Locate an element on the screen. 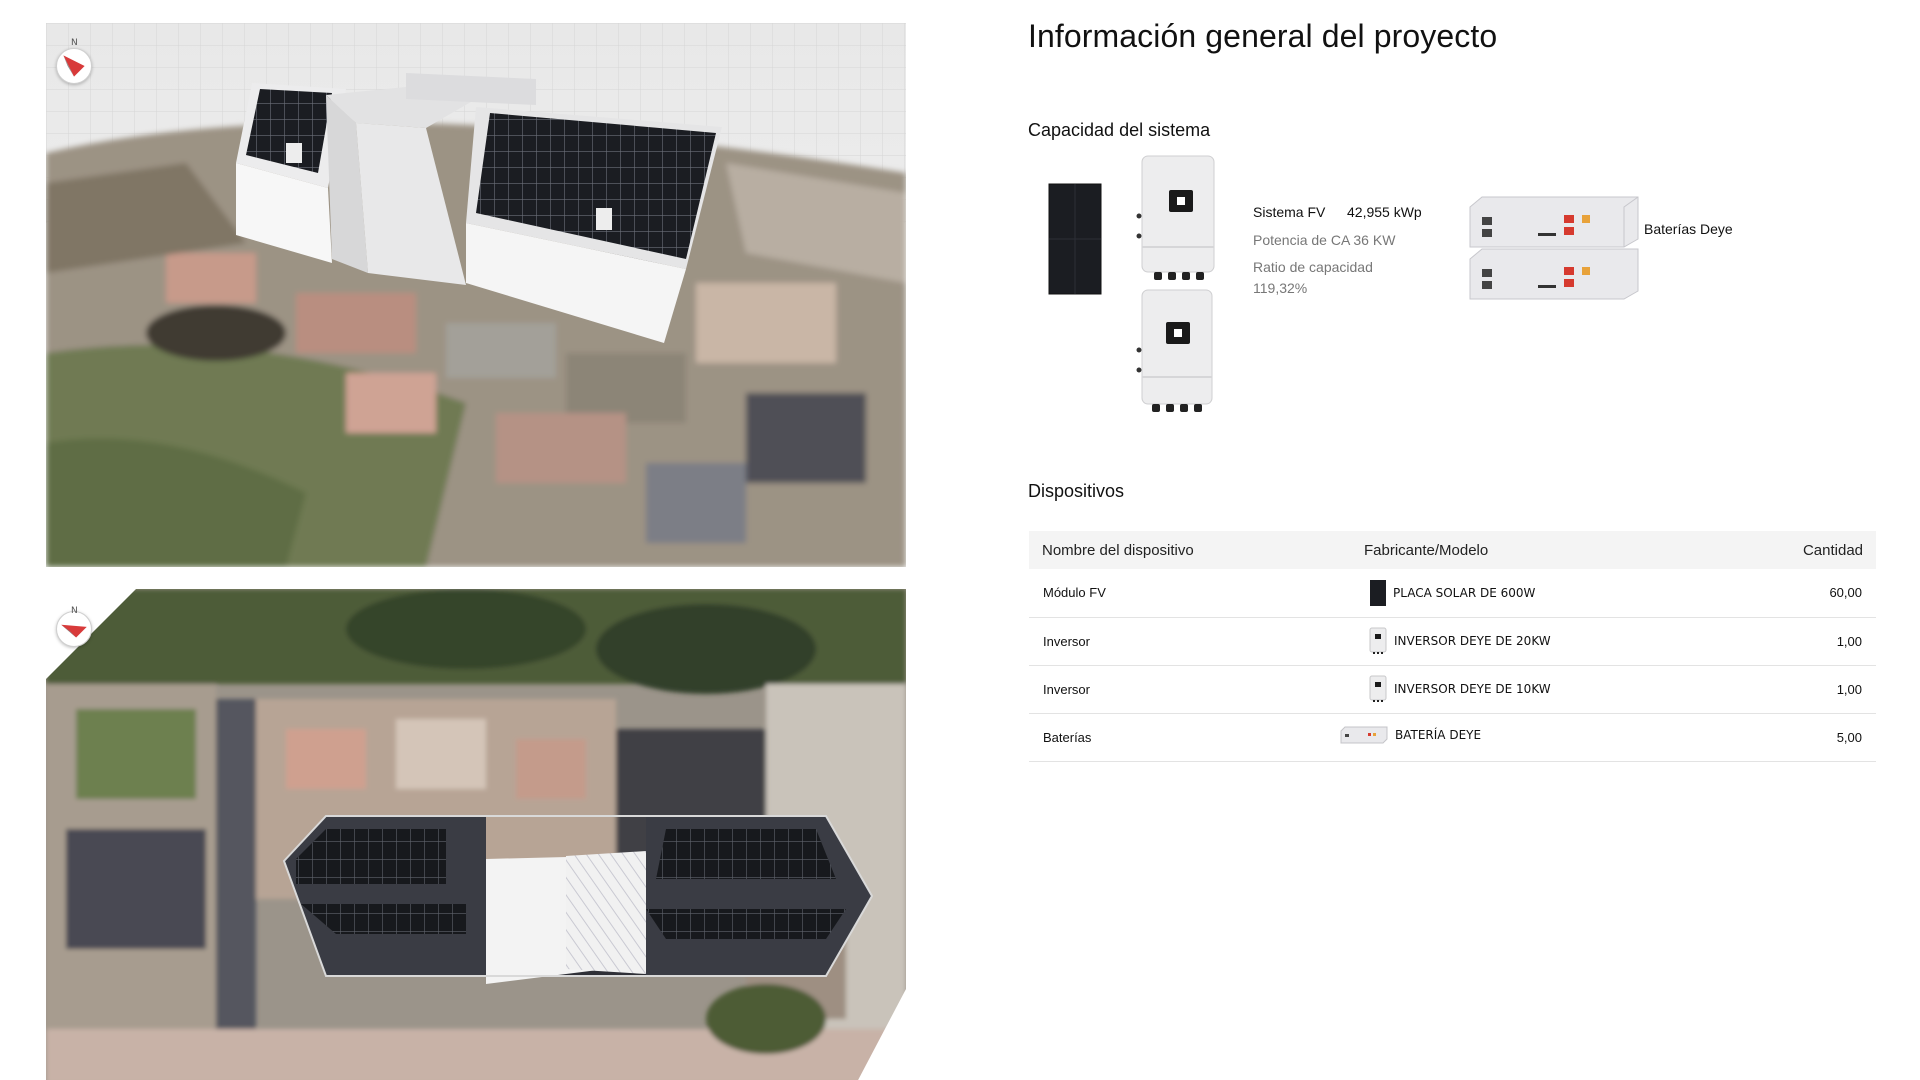 The width and height of the screenshot is (1920, 1080). device-name: Baterías is located at coordinates (1196, 737).